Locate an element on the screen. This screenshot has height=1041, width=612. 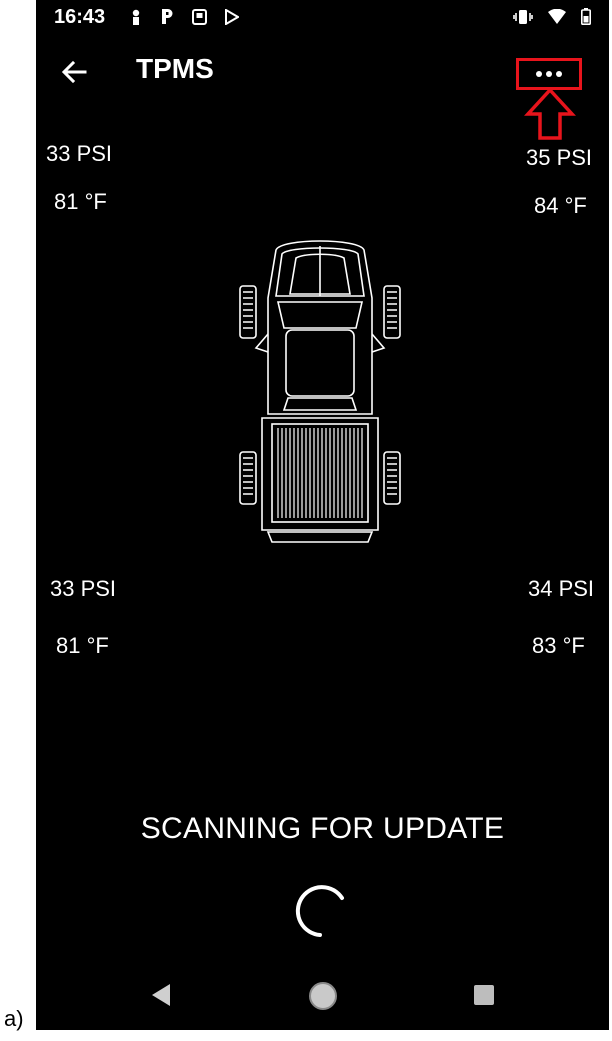
save-icon is located at coordinates (199, 16).